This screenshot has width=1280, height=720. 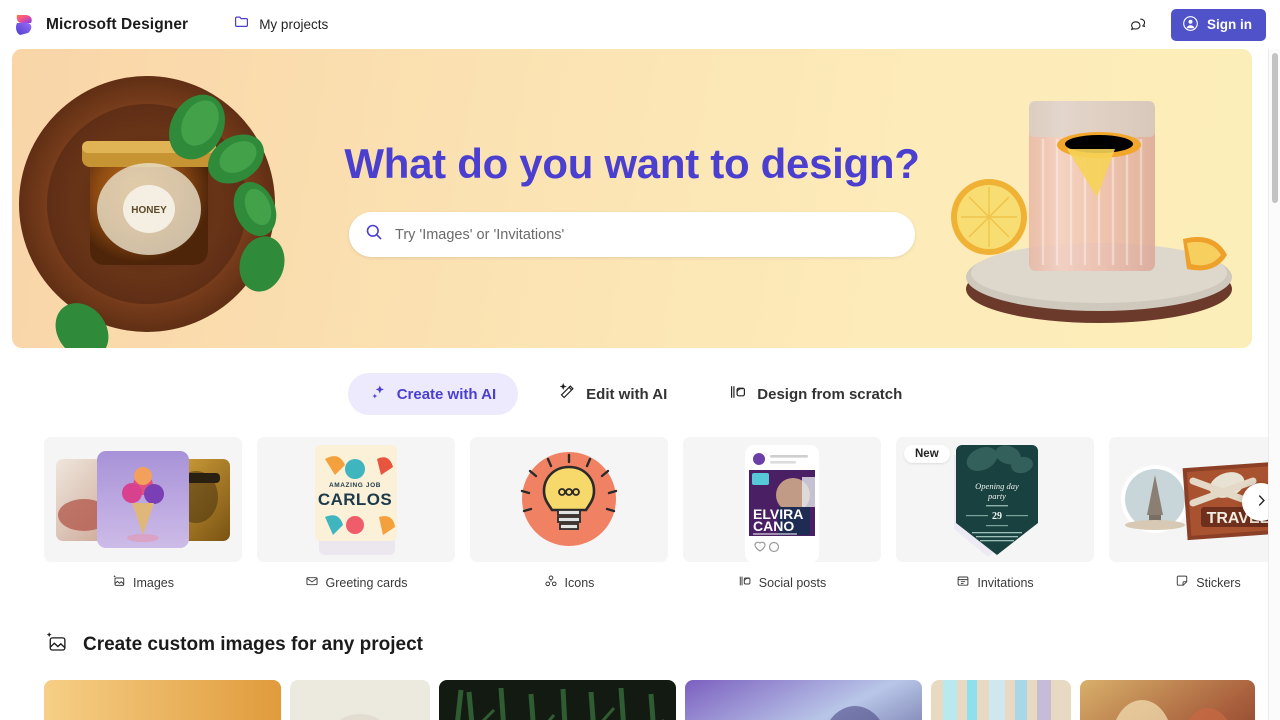 What do you see at coordinates (1229, 24) in the screenshot?
I see `sign-in-label: Sign in` at bounding box center [1229, 24].